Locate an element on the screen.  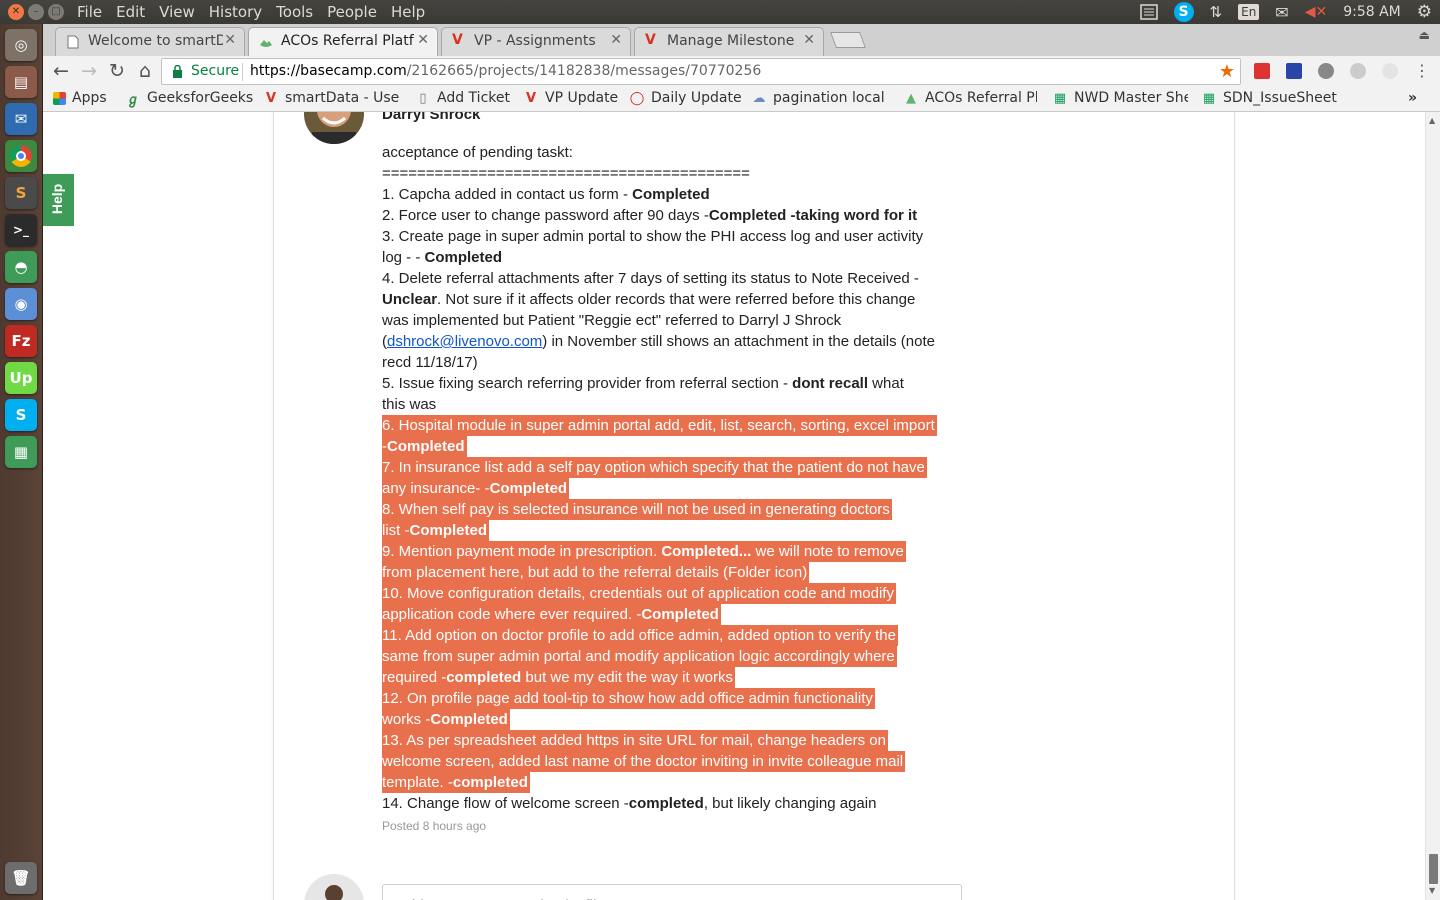
bookmark-star-icon: ★ is located at coordinates (1227, 71).